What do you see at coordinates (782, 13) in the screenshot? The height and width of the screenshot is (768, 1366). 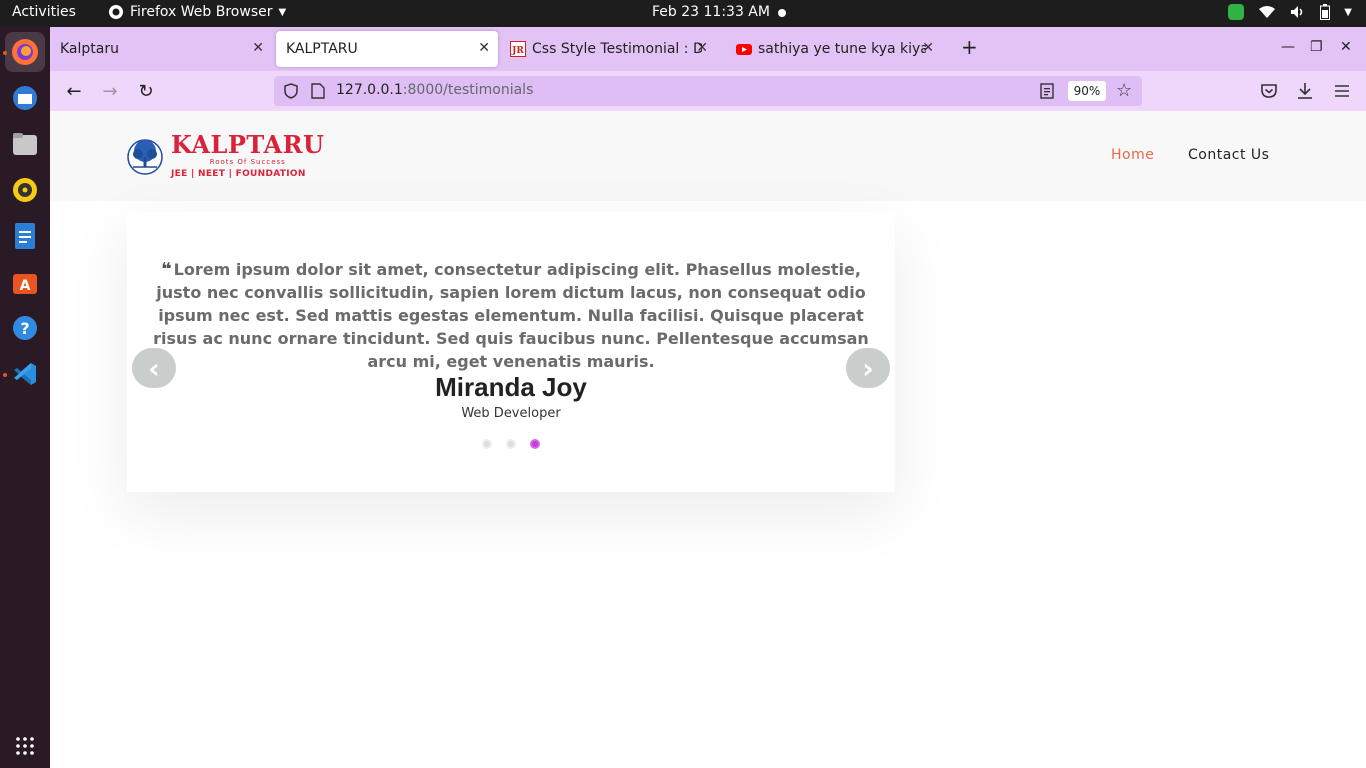 I see `notification-dot-icon` at bounding box center [782, 13].